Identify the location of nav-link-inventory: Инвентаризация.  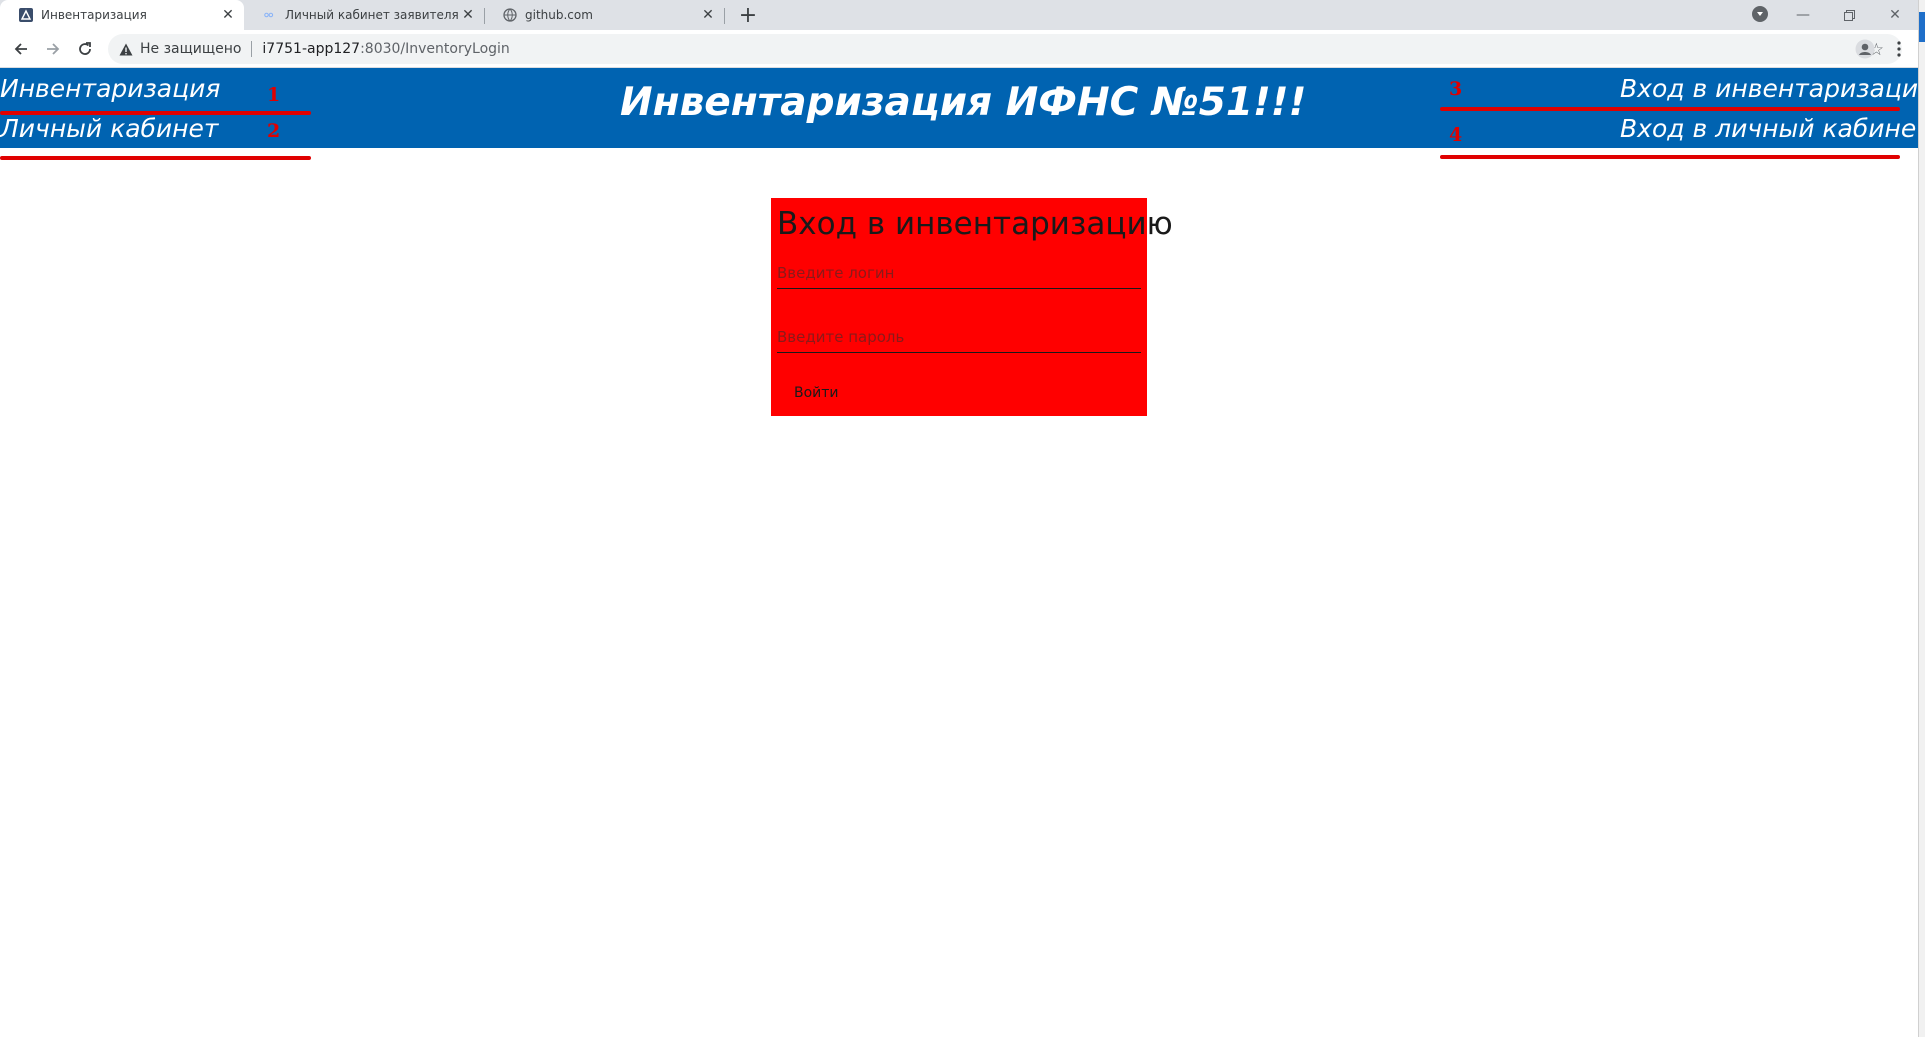
(110, 88).